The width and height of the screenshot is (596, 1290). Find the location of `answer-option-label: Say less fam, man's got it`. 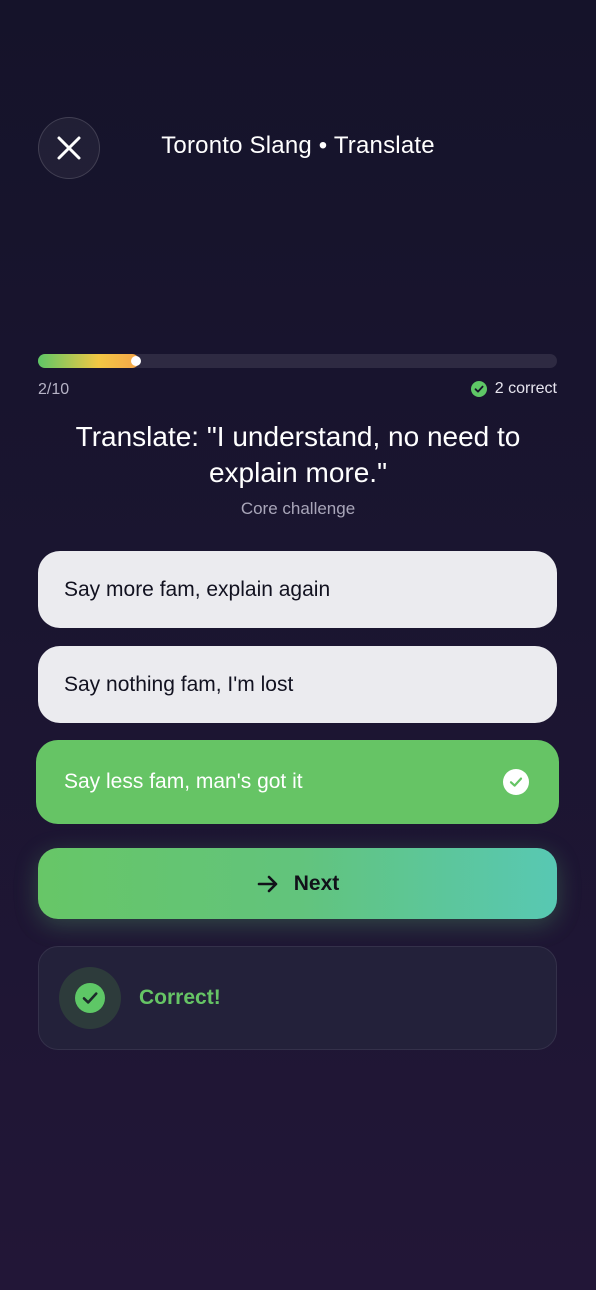

answer-option-label: Say less fam, man's got it is located at coordinates (183, 781).